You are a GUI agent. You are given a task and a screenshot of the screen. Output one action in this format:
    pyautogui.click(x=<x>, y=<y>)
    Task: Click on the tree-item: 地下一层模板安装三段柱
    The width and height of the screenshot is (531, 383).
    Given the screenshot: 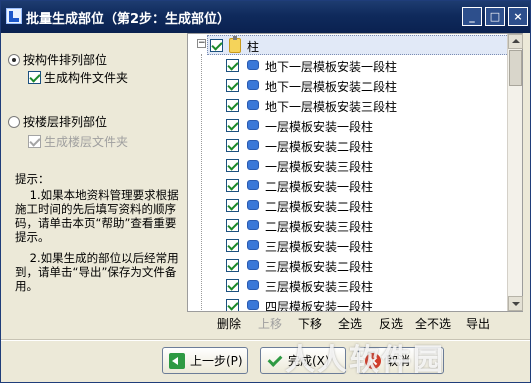 What is the action you would take?
    pyautogui.click(x=349, y=105)
    